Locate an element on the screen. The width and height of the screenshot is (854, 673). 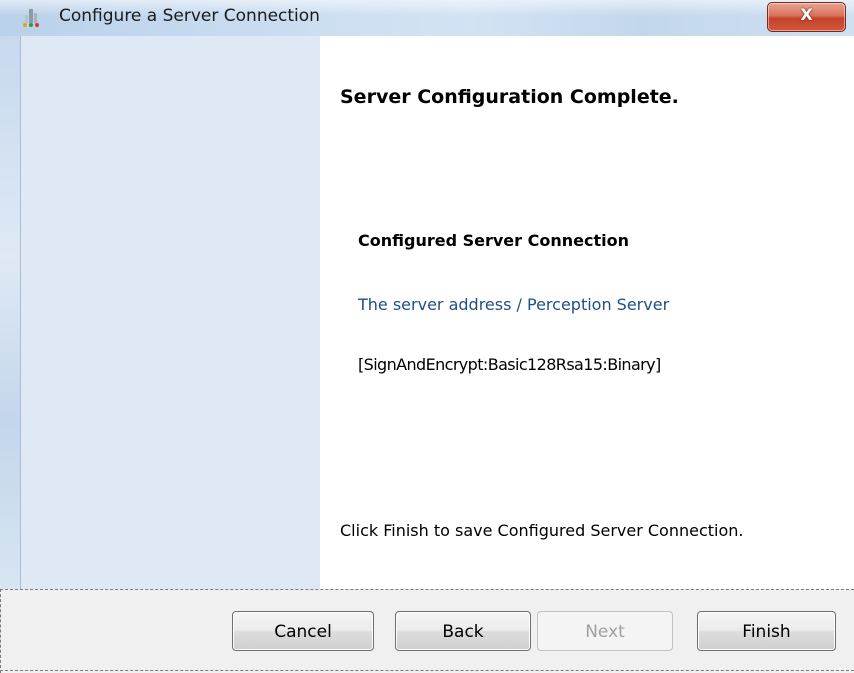
finish-button: Finish is located at coordinates (766, 631).